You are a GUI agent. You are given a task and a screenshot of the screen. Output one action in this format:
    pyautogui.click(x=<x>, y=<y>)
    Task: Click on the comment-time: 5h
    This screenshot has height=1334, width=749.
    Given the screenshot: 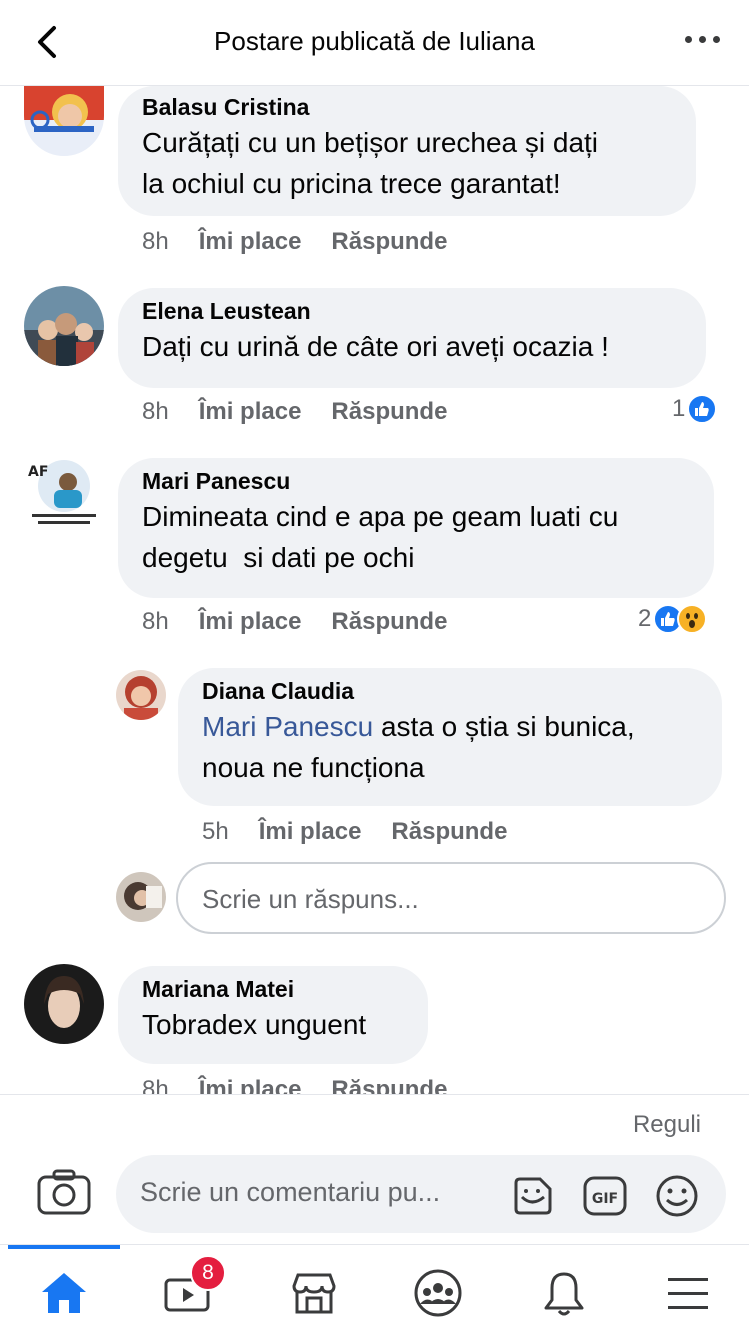 What is the action you would take?
    pyautogui.click(x=215, y=831)
    